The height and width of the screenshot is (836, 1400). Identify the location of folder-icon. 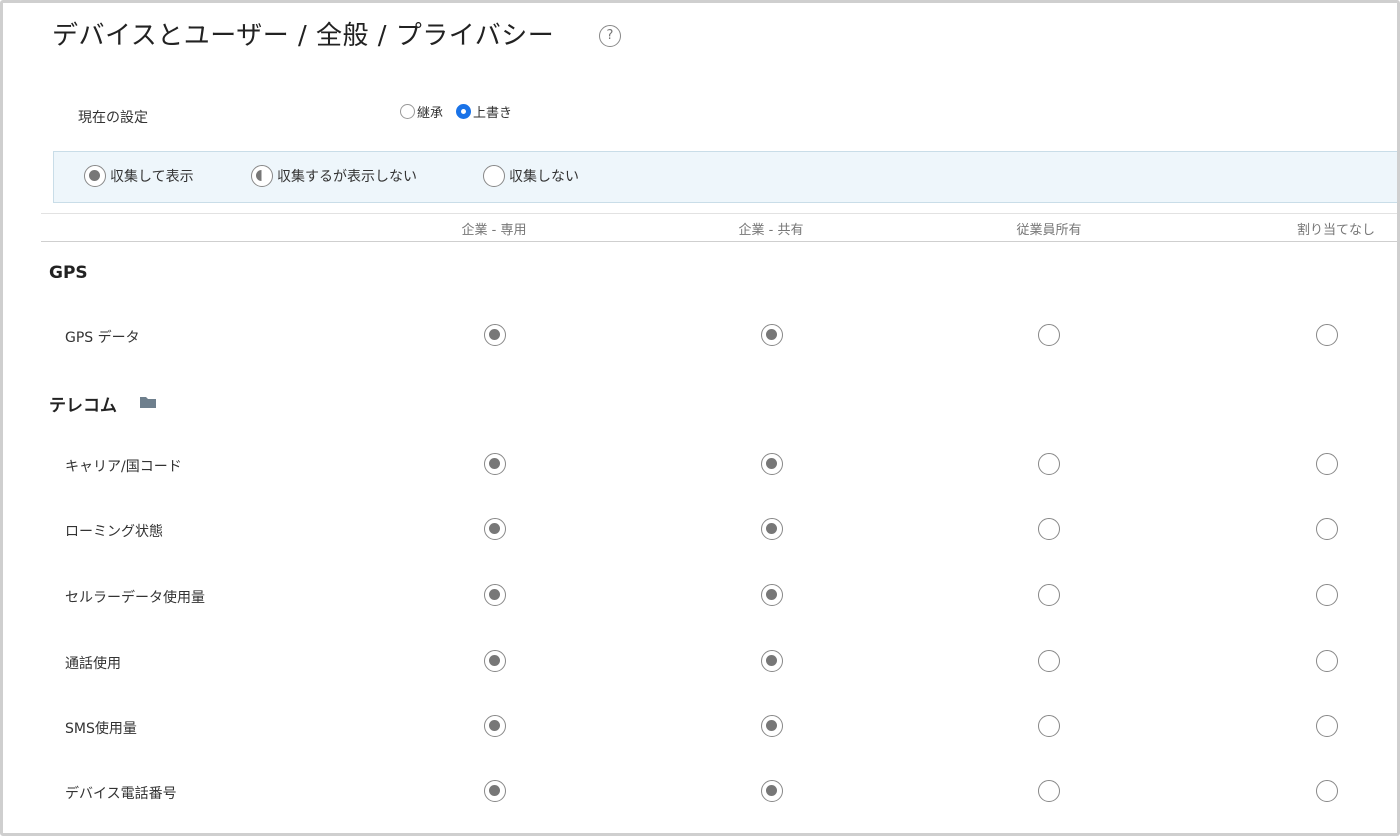
(148, 402).